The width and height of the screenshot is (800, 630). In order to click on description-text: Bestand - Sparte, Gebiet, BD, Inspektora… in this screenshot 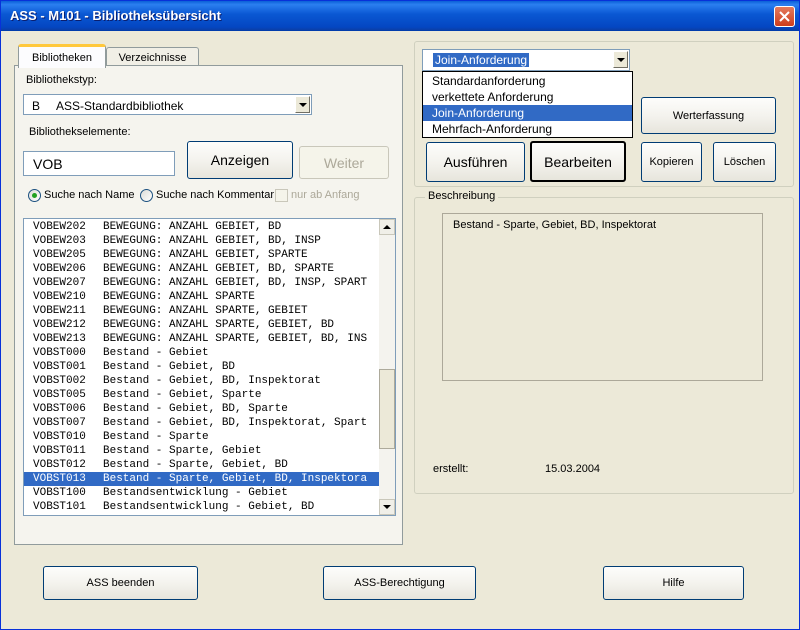, I will do `click(554, 225)`.